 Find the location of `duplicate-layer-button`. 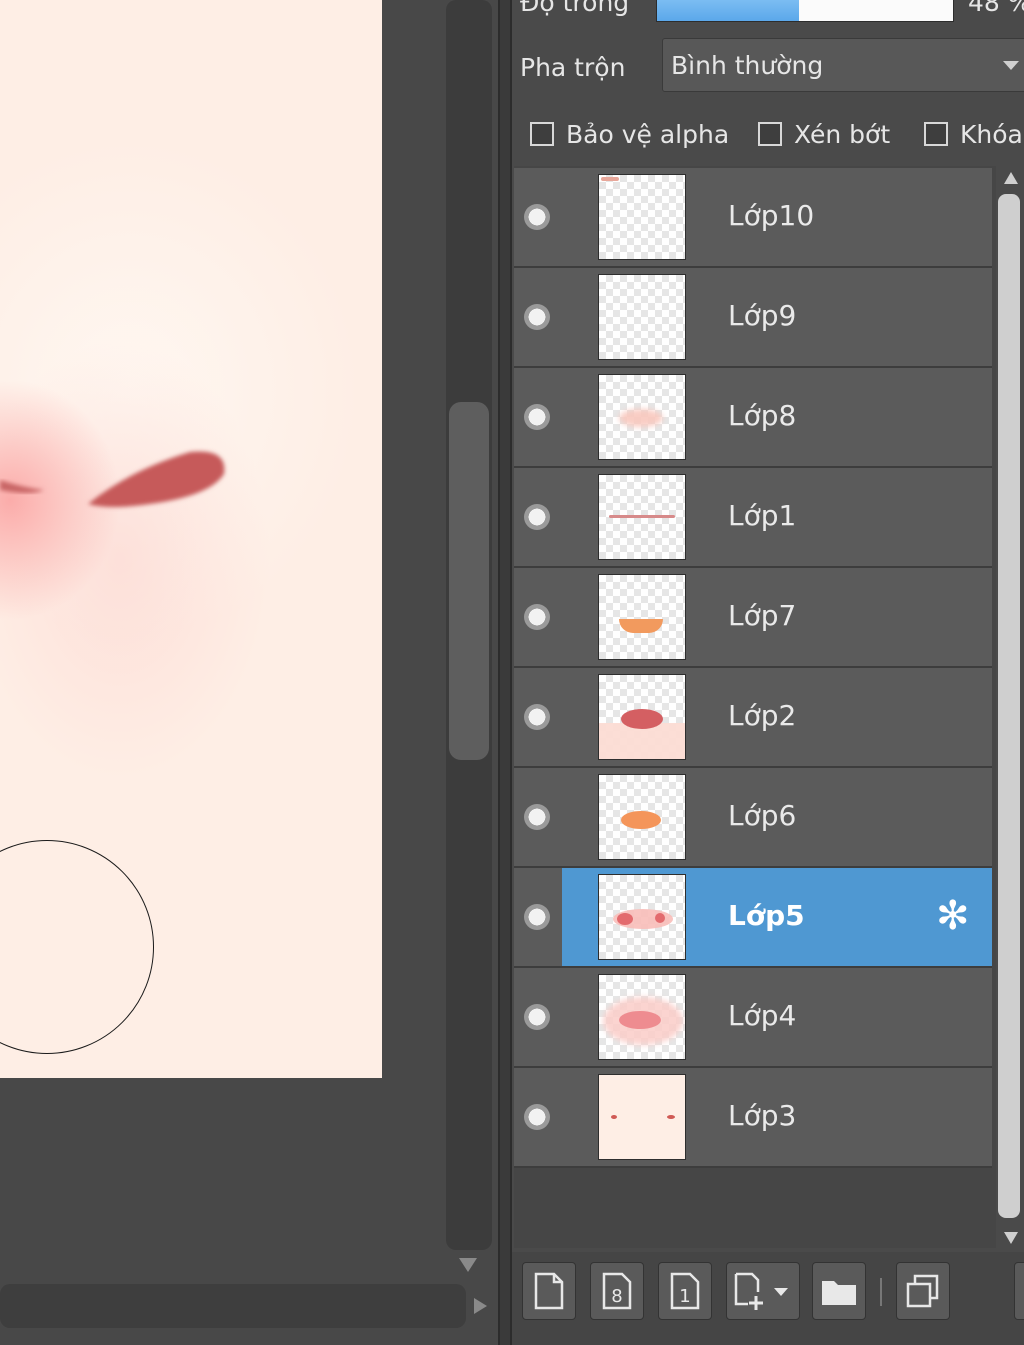

duplicate-layer-button is located at coordinates (923, 1291).